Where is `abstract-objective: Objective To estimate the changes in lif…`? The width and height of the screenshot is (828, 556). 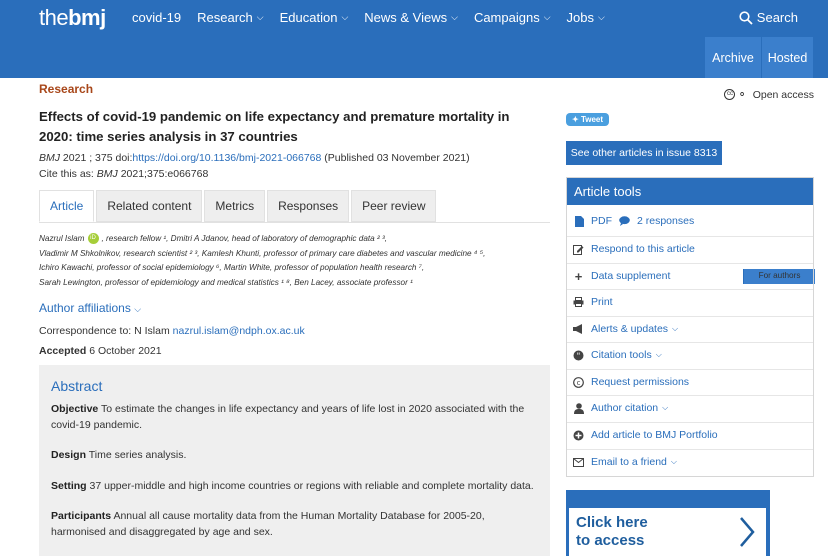 abstract-objective: Objective To estimate the changes in lif… is located at coordinates (288, 417).